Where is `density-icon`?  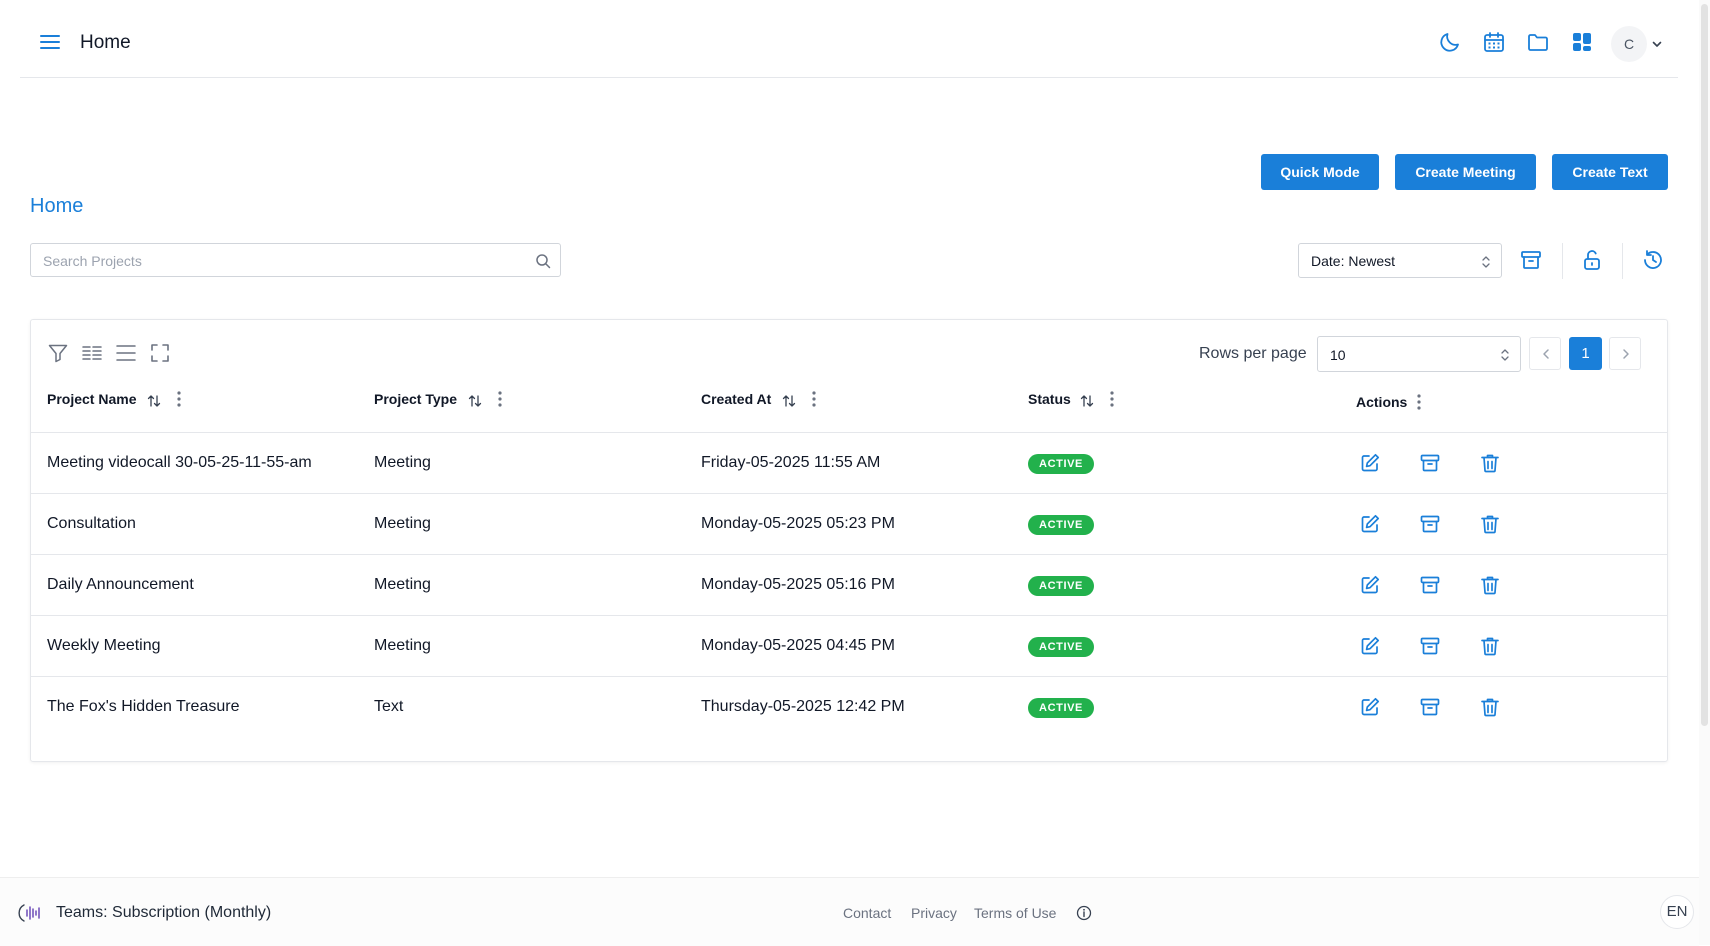
density-icon is located at coordinates (126, 353).